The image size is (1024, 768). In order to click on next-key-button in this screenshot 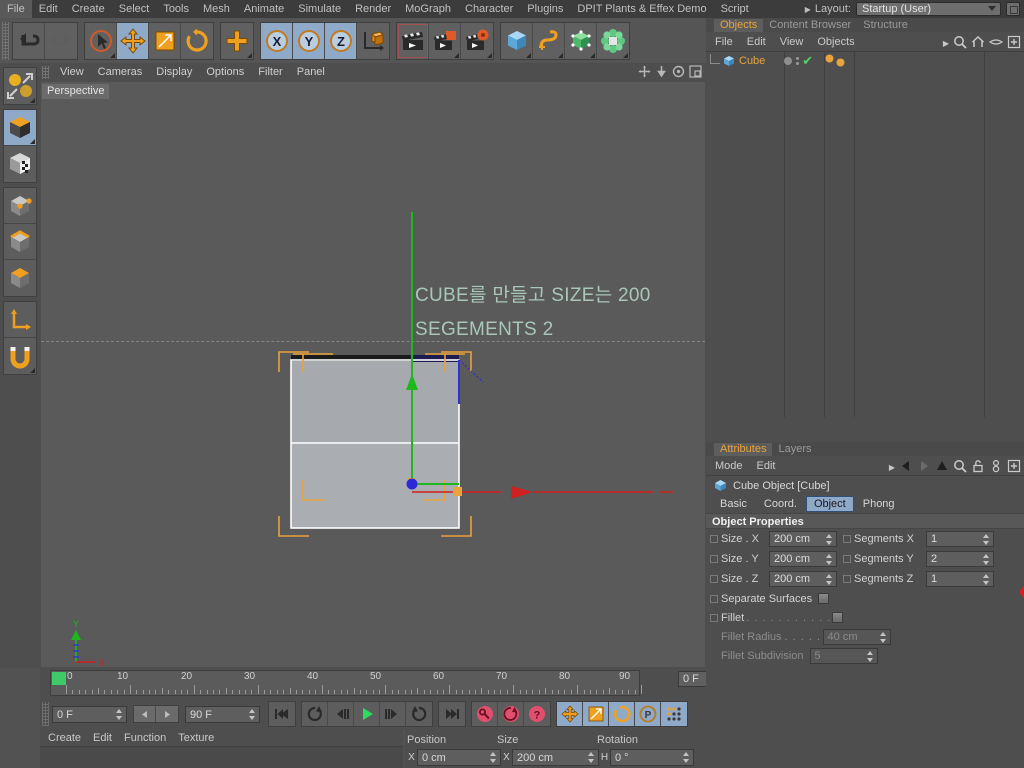, I will do `click(393, 714)`.